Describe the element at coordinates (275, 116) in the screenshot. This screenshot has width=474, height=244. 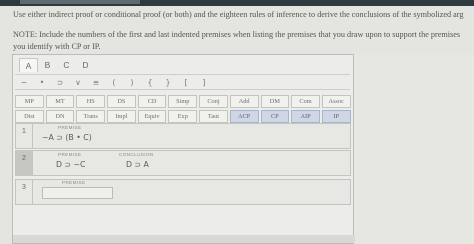
I see `rule-cp-button: CP` at that location.